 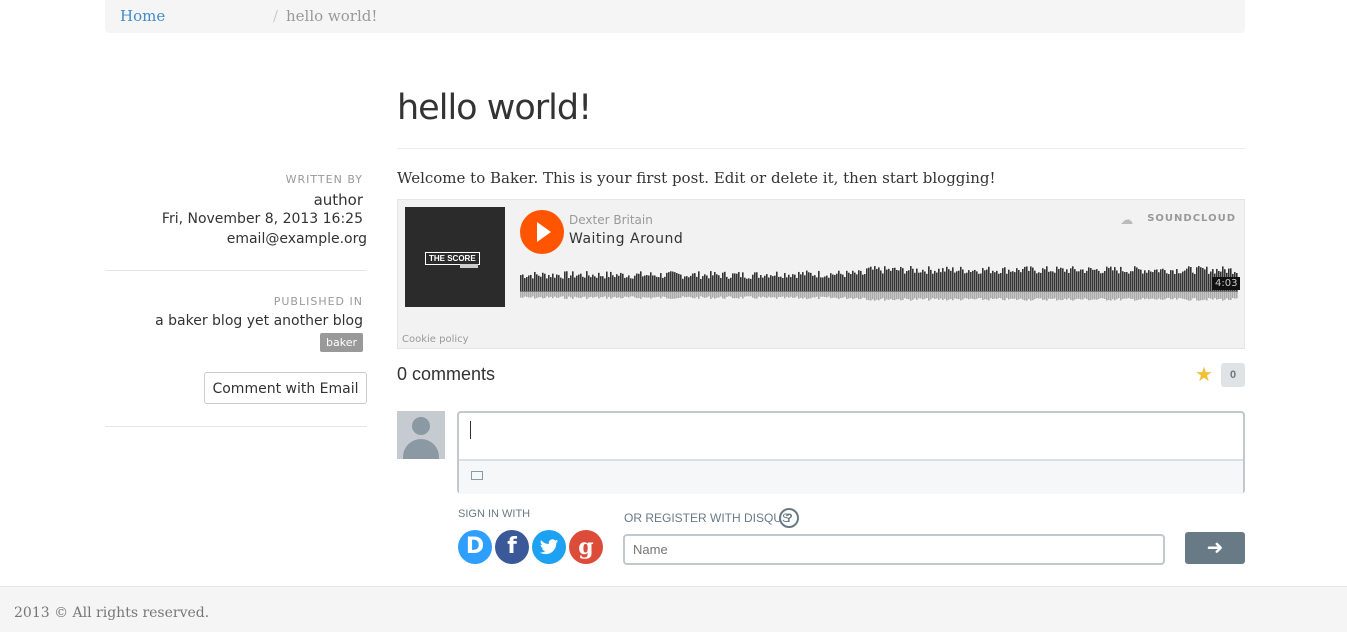 What do you see at coordinates (626, 239) in the screenshot?
I see `track-title: Waiting Around` at bounding box center [626, 239].